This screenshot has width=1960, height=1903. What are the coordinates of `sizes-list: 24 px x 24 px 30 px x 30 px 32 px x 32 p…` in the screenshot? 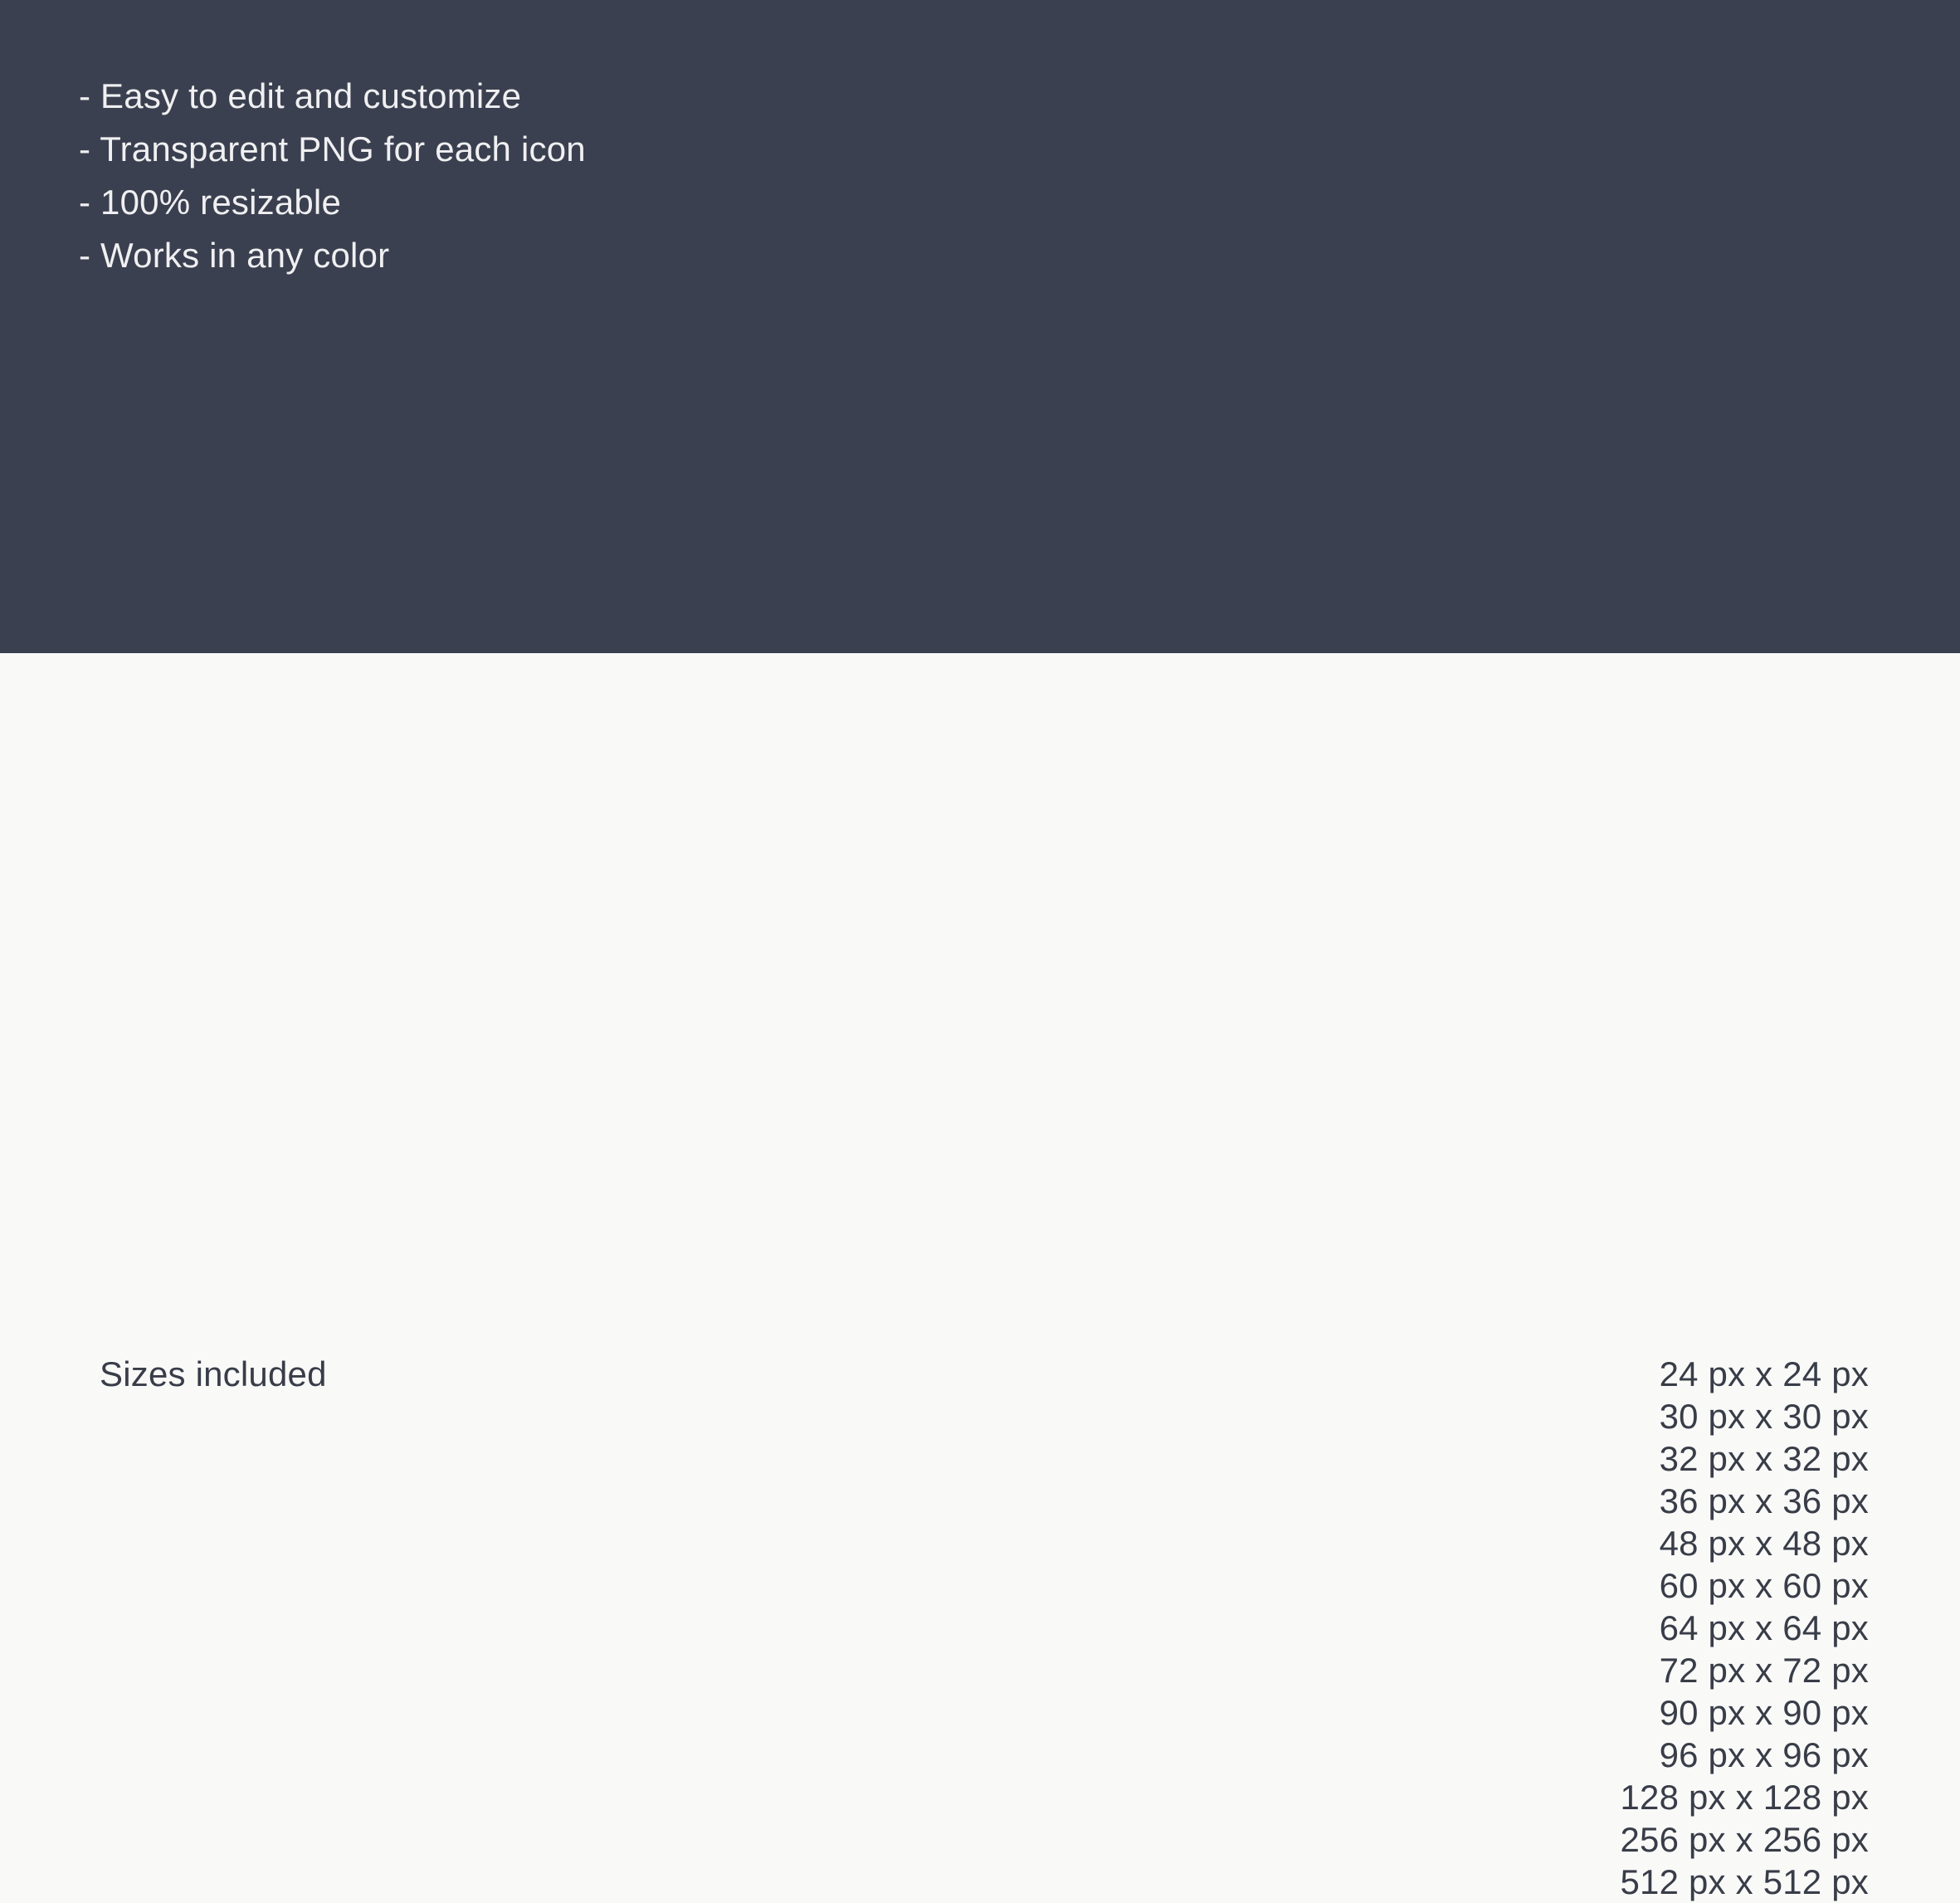 It's located at (1744, 1628).